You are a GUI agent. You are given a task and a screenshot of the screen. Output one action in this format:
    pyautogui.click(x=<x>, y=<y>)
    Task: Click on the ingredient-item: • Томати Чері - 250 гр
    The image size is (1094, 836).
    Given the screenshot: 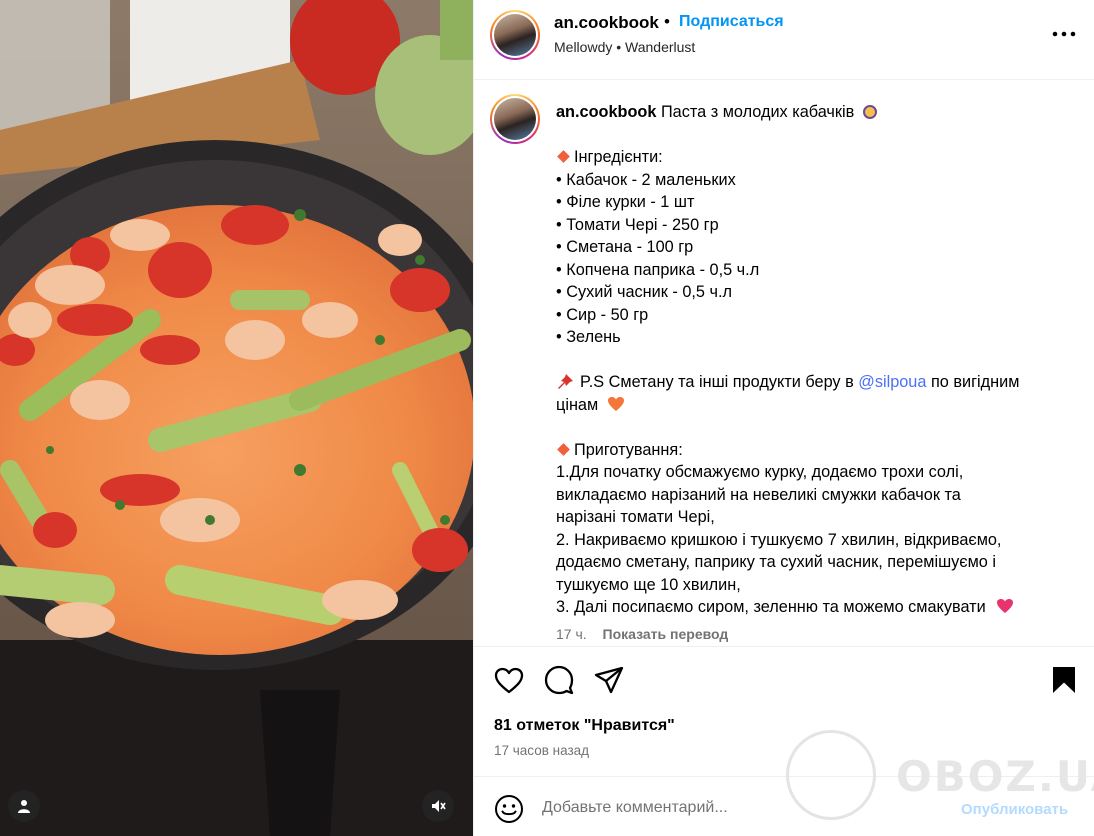 What is the action you would take?
    pyautogui.click(x=637, y=224)
    